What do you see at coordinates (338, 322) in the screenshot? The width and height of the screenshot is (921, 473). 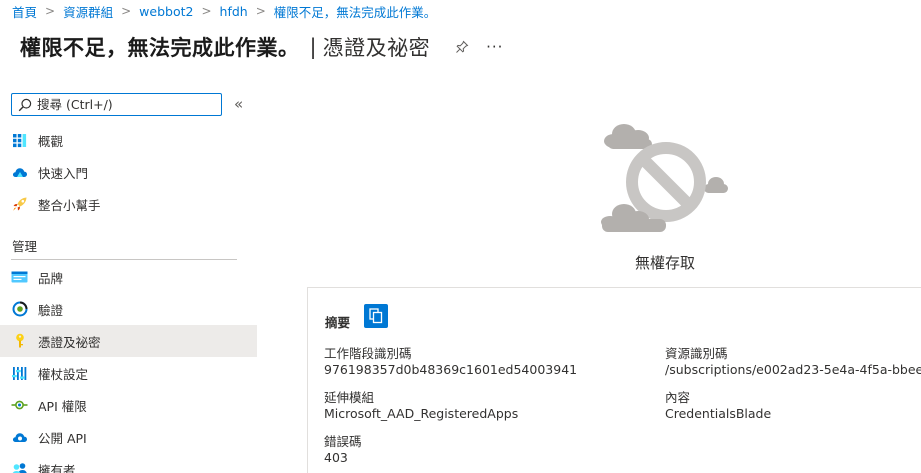 I see `summary-title: 摘要` at bounding box center [338, 322].